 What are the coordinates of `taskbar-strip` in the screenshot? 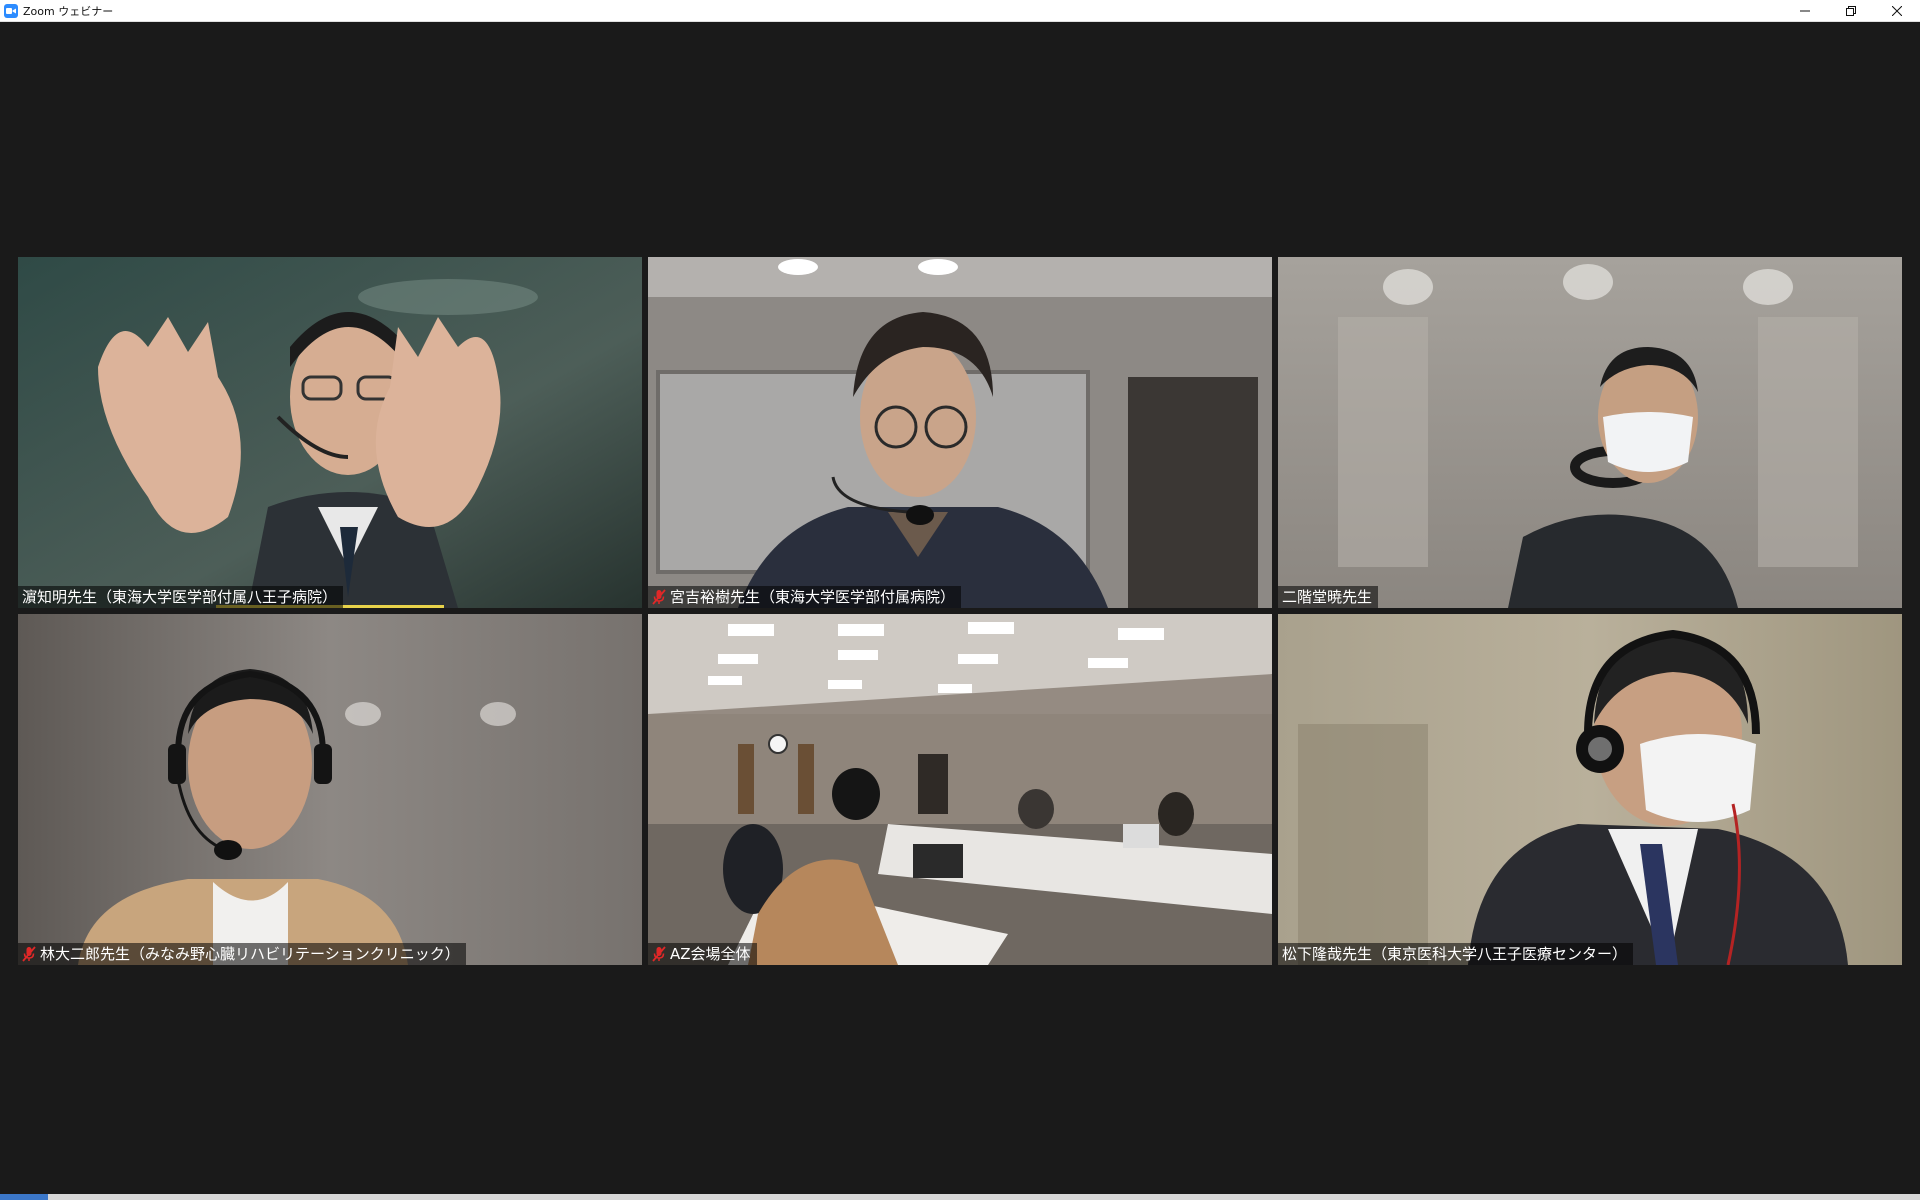 It's located at (960, 1197).